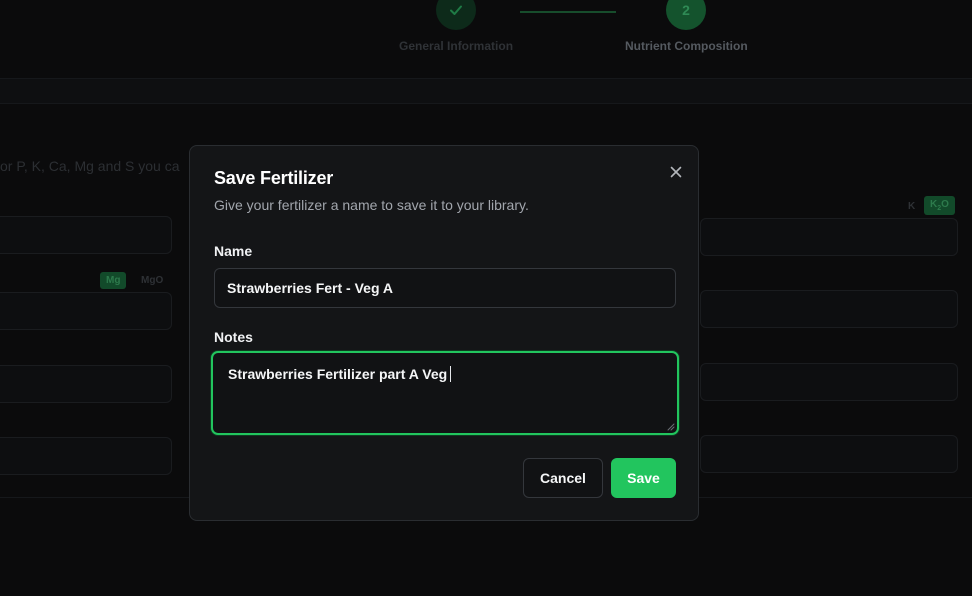 The width and height of the screenshot is (972, 596). What do you see at coordinates (233, 251) in the screenshot?
I see `name-label: Name` at bounding box center [233, 251].